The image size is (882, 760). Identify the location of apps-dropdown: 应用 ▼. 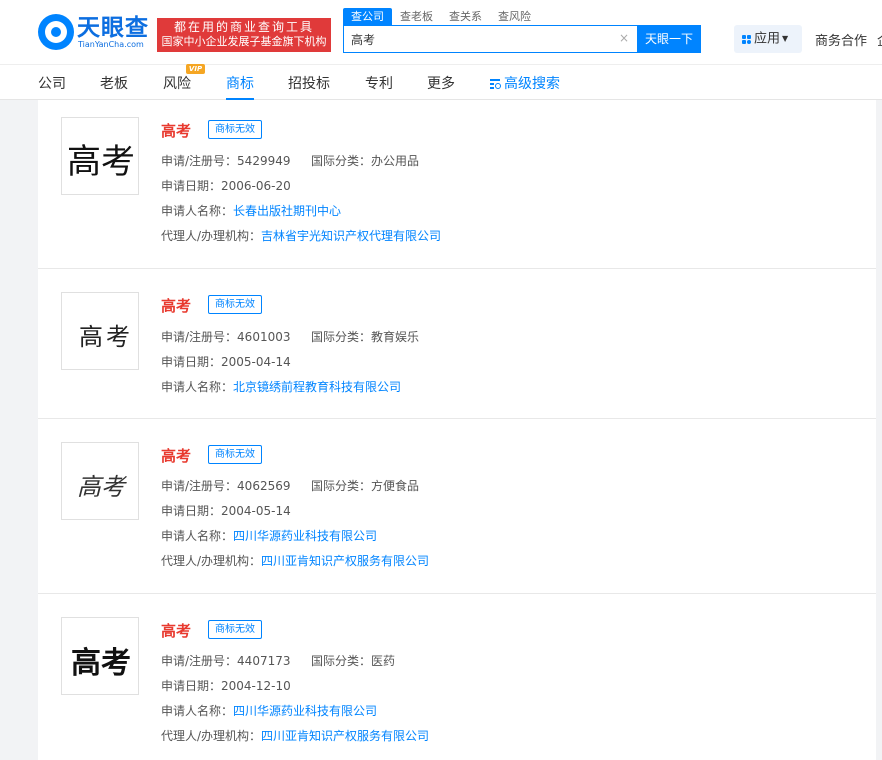
(768, 39).